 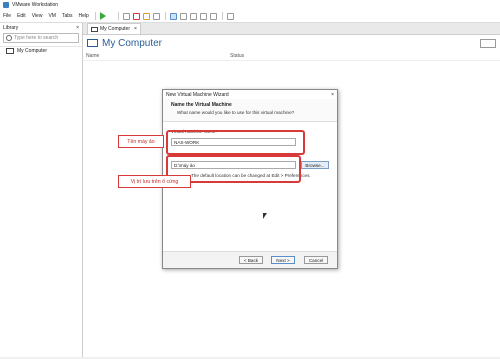 I want to click on page-title-wrap: My Computer, so click(x=124, y=43).